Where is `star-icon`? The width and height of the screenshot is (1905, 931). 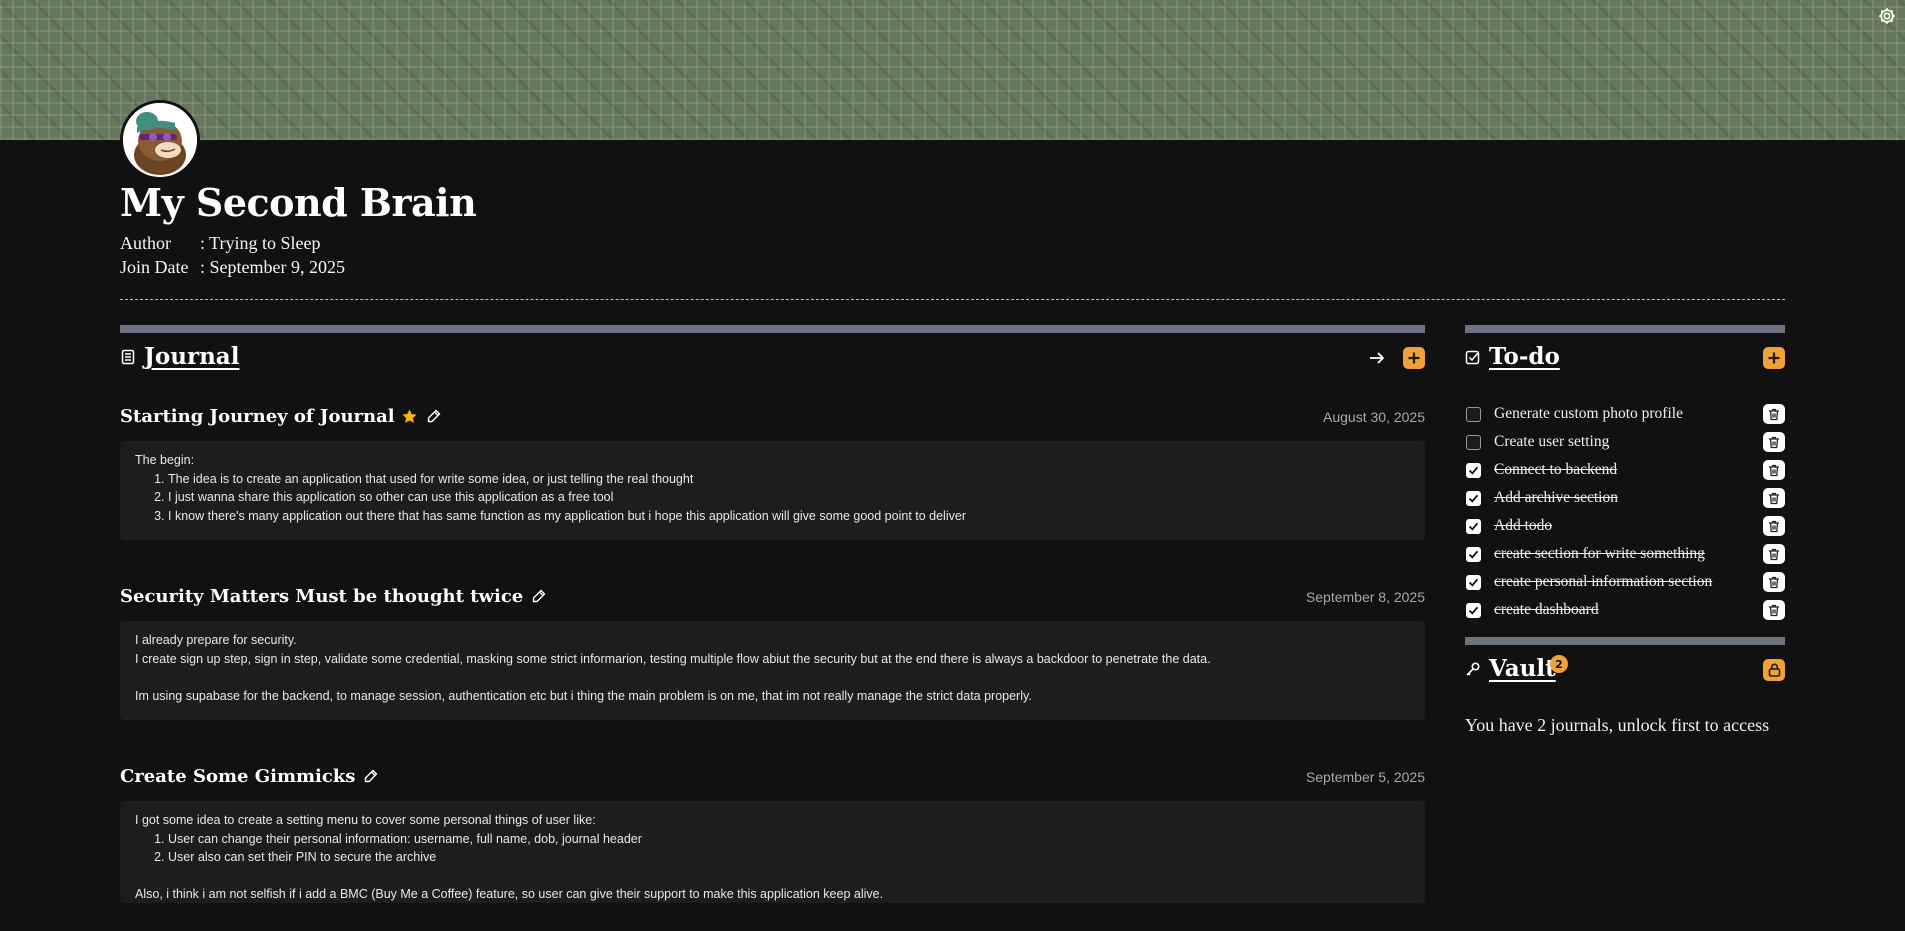 star-icon is located at coordinates (409, 416).